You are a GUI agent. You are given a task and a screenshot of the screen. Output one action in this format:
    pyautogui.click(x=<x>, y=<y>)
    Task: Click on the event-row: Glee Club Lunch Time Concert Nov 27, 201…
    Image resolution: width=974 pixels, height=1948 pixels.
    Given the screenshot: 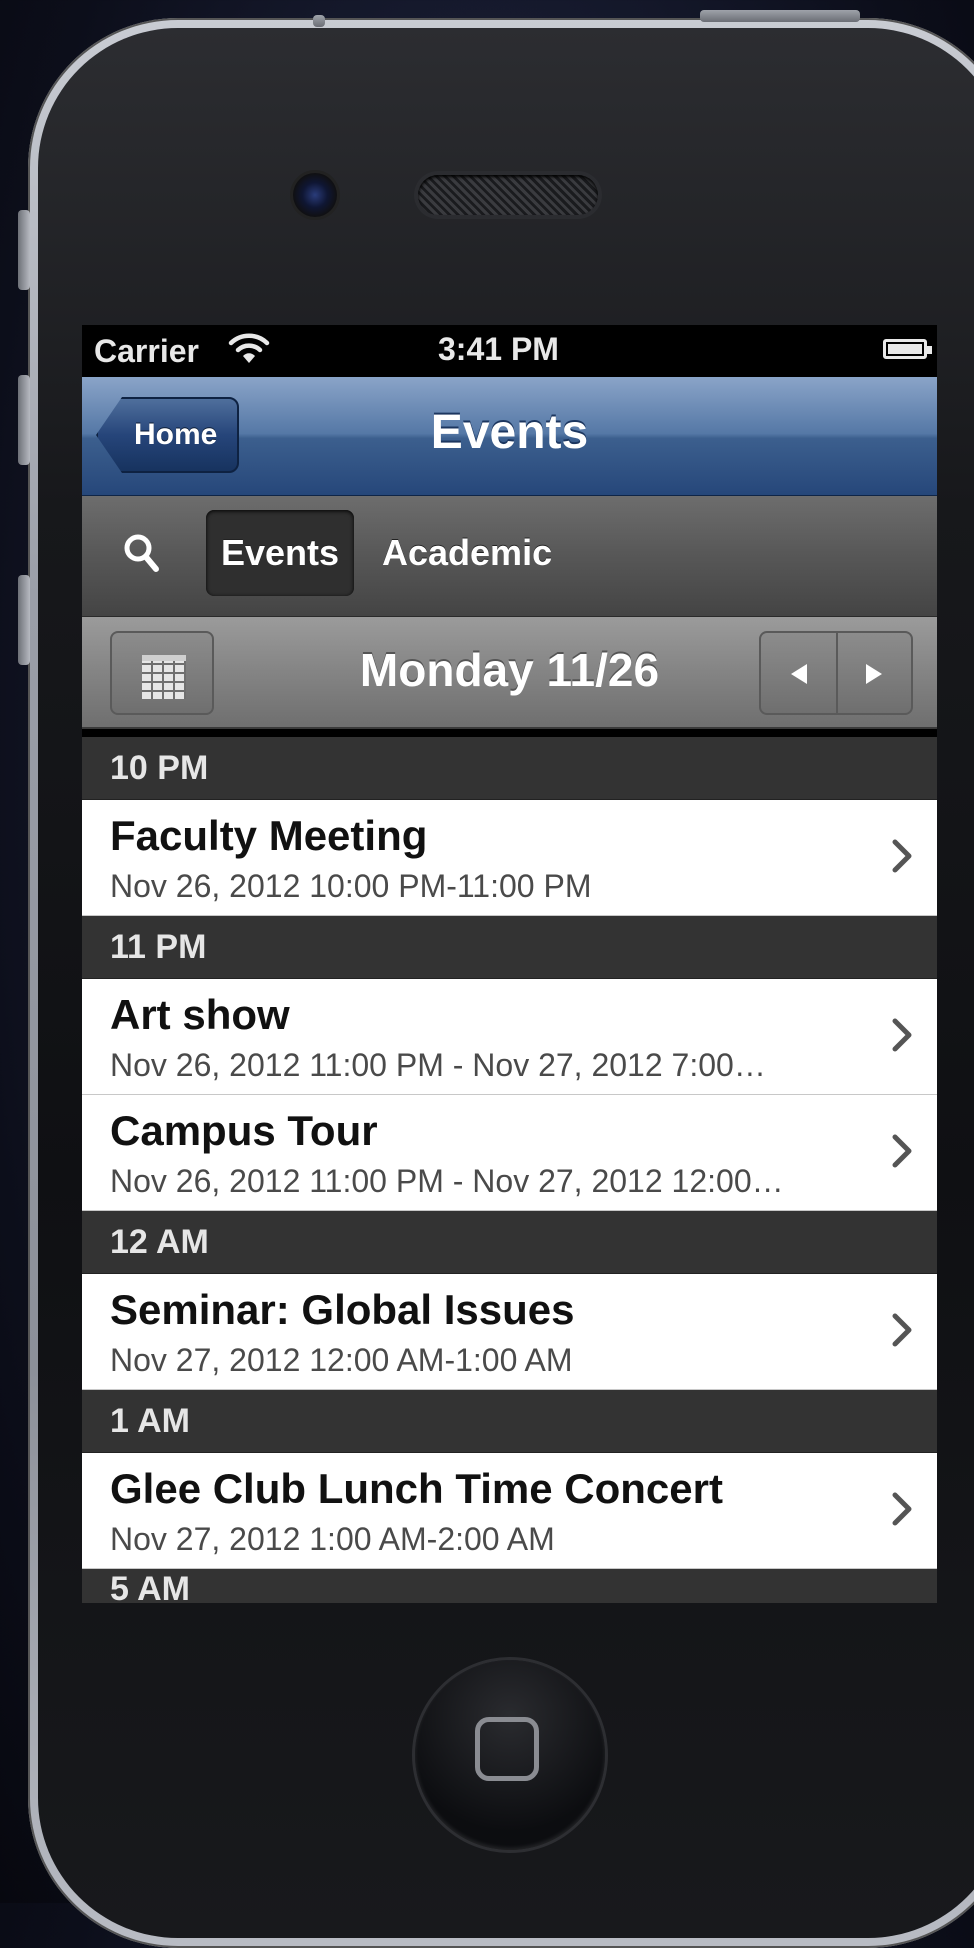 What is the action you would take?
    pyautogui.click(x=509, y=1511)
    